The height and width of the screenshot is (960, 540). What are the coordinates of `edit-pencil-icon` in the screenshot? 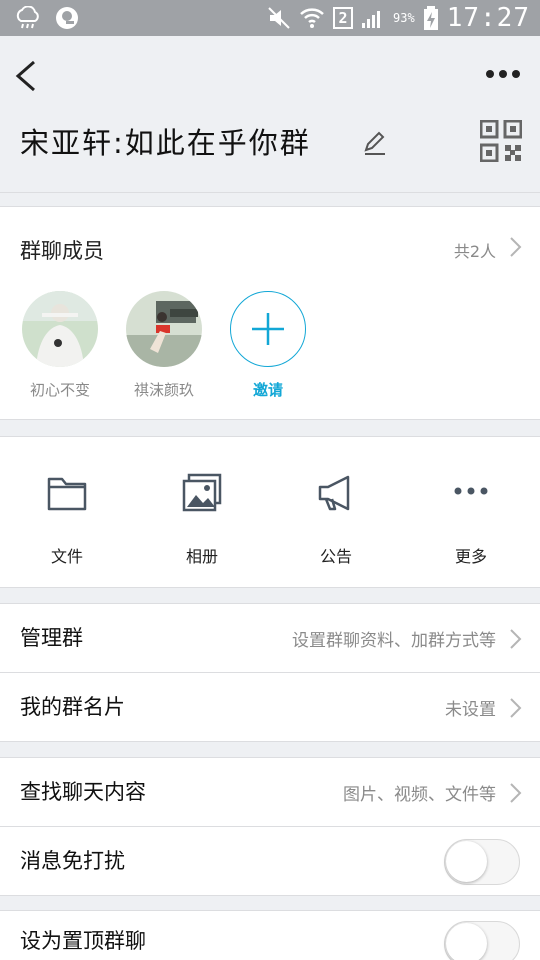 It's located at (375, 143).